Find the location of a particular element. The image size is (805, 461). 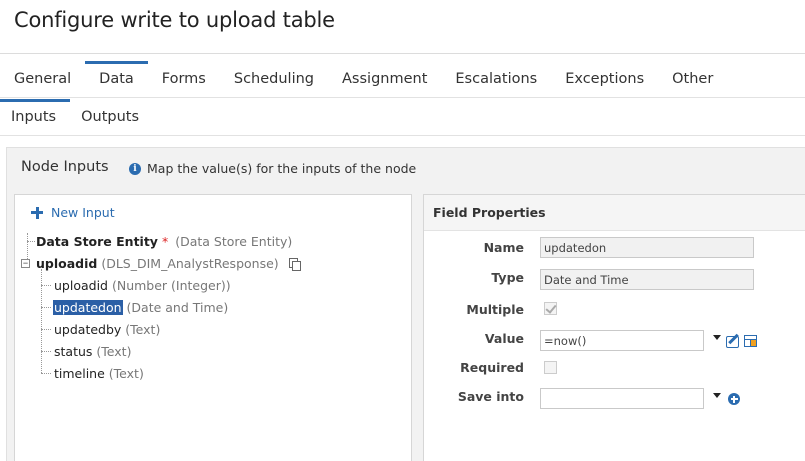

tab-escalations: Escalations is located at coordinates (496, 79).